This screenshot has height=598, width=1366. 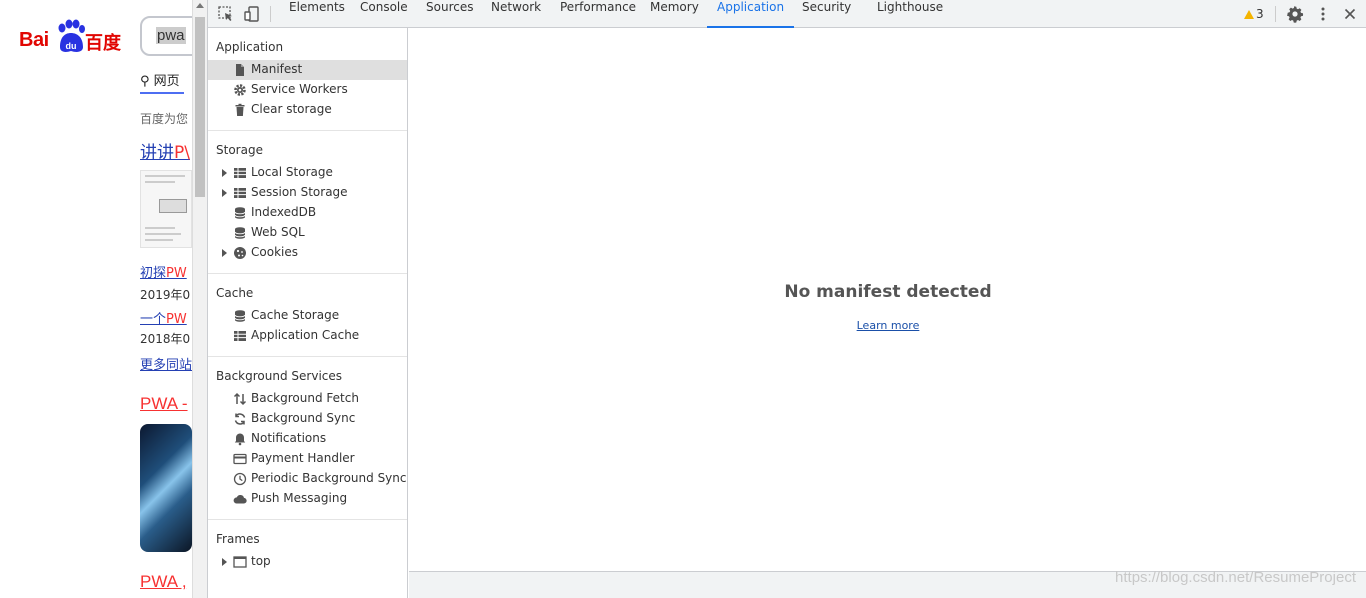 What do you see at coordinates (307, 70) in the screenshot?
I see `sidebar-item-manifest: Manifest` at bounding box center [307, 70].